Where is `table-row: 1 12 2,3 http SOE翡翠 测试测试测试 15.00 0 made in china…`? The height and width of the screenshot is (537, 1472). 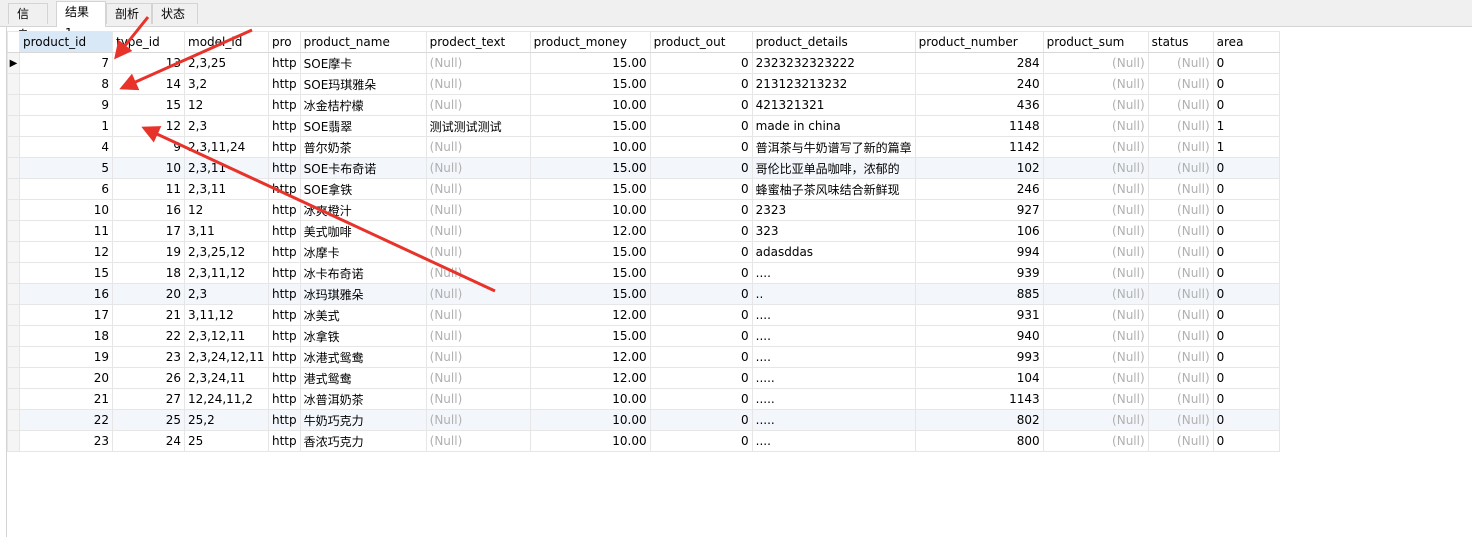 table-row: 1 12 2,3 http SOE翡翠 测试测试测试 15.00 0 made in china… is located at coordinates (643, 126).